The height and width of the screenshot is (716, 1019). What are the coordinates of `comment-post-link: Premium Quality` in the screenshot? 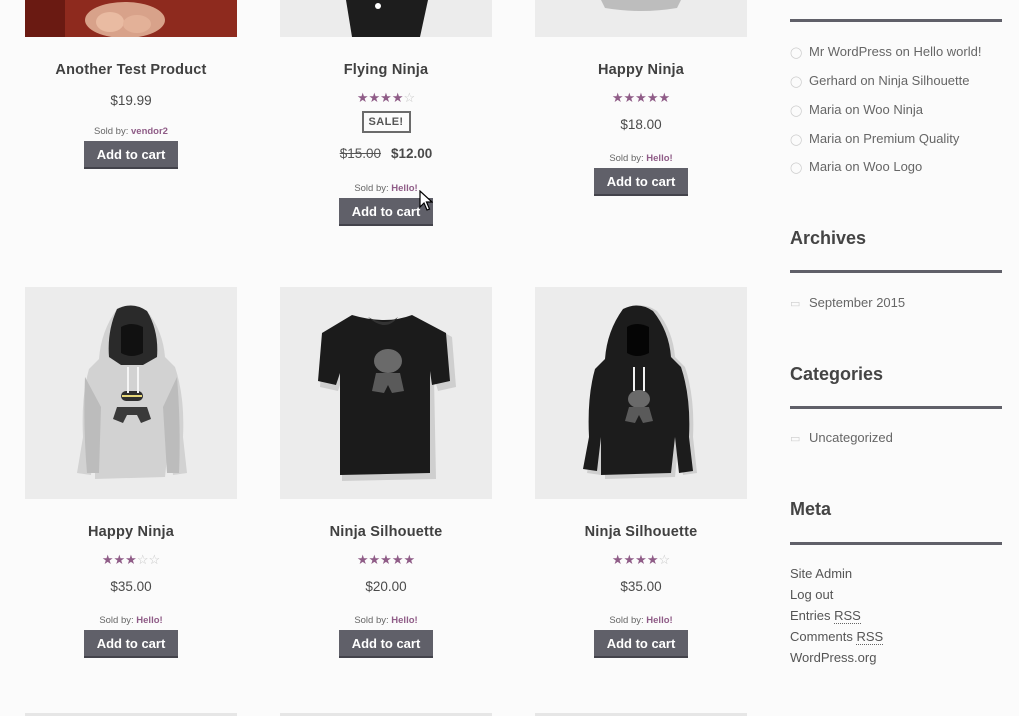 It's located at (911, 138).